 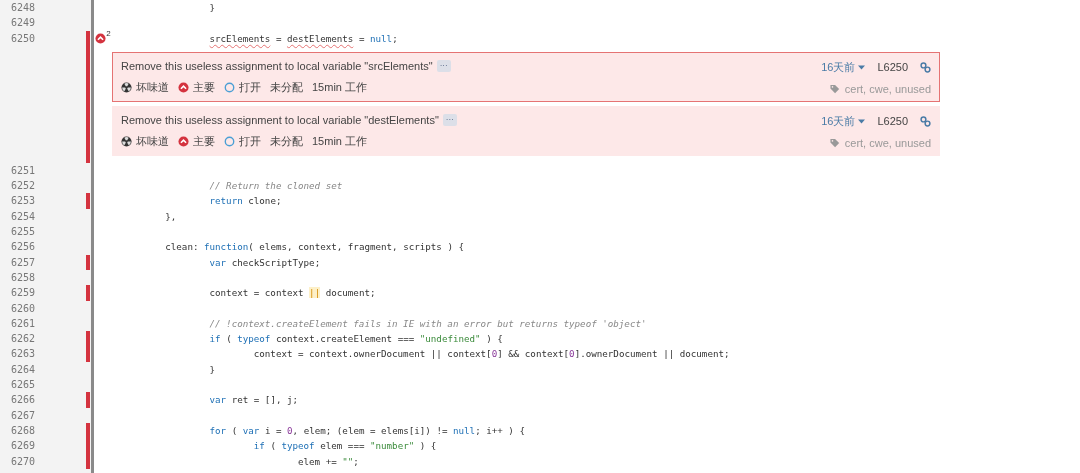 What do you see at coordinates (23, 170) in the screenshot?
I see `line-number: 6251` at bounding box center [23, 170].